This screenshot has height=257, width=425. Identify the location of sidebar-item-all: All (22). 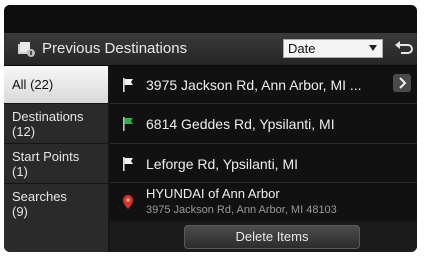
(56, 85).